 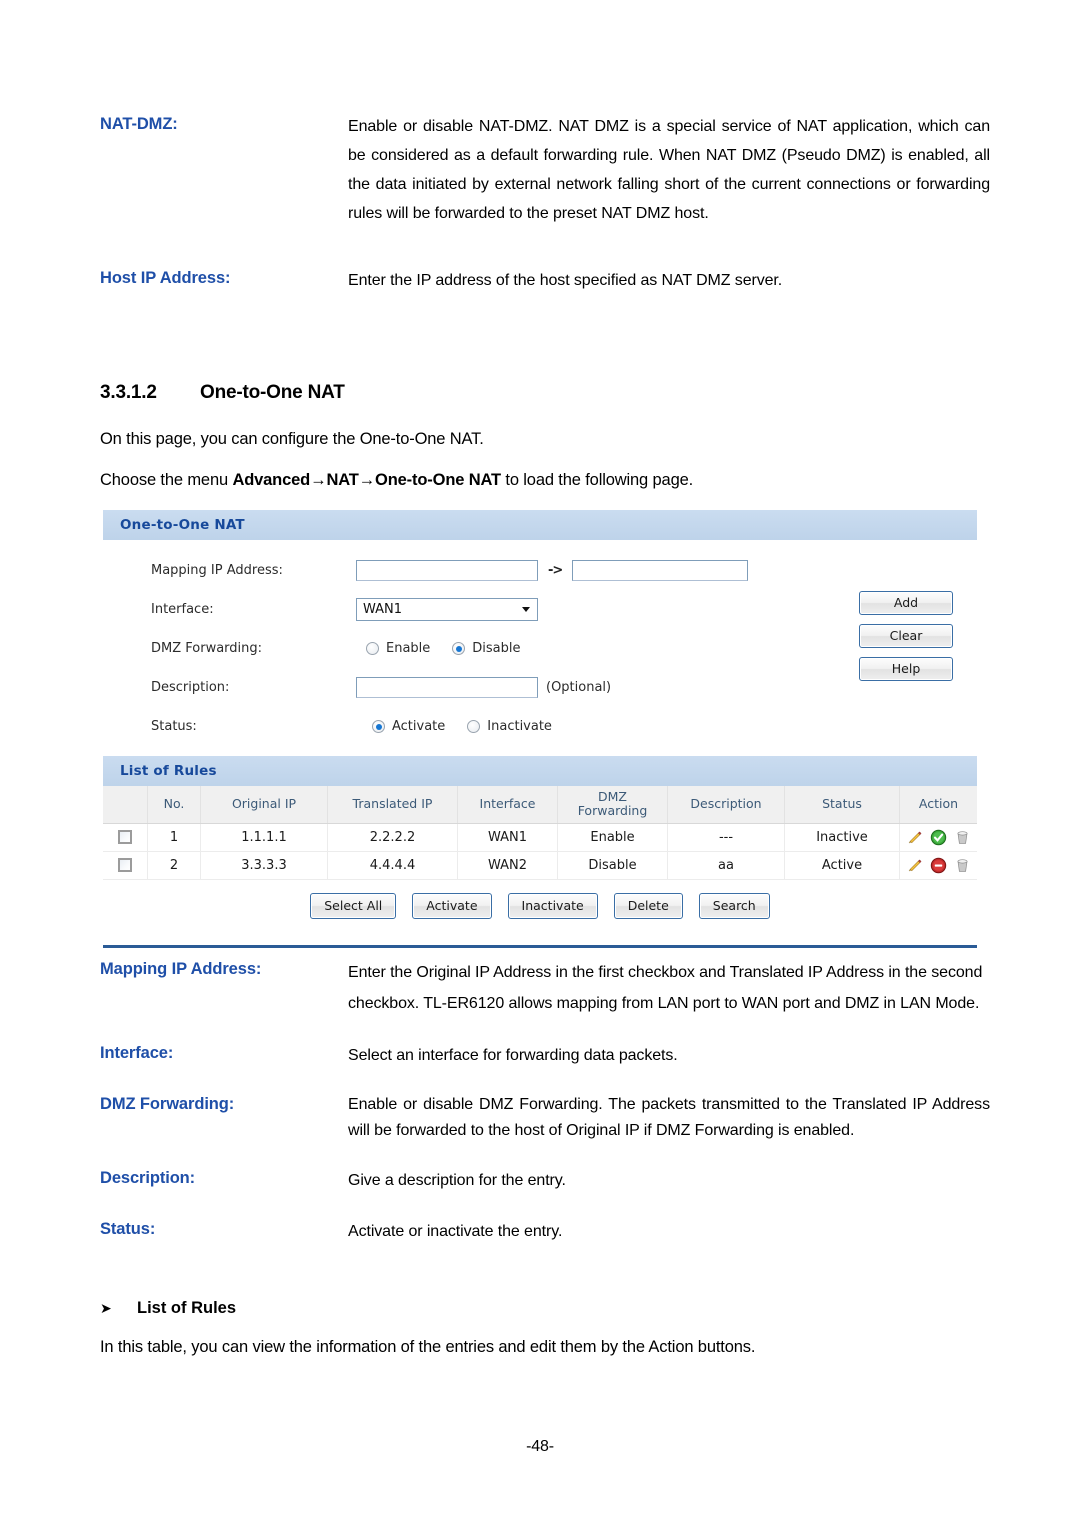 I want to click on definition-term: DMZ Forwarding:, so click(x=167, y=1104).